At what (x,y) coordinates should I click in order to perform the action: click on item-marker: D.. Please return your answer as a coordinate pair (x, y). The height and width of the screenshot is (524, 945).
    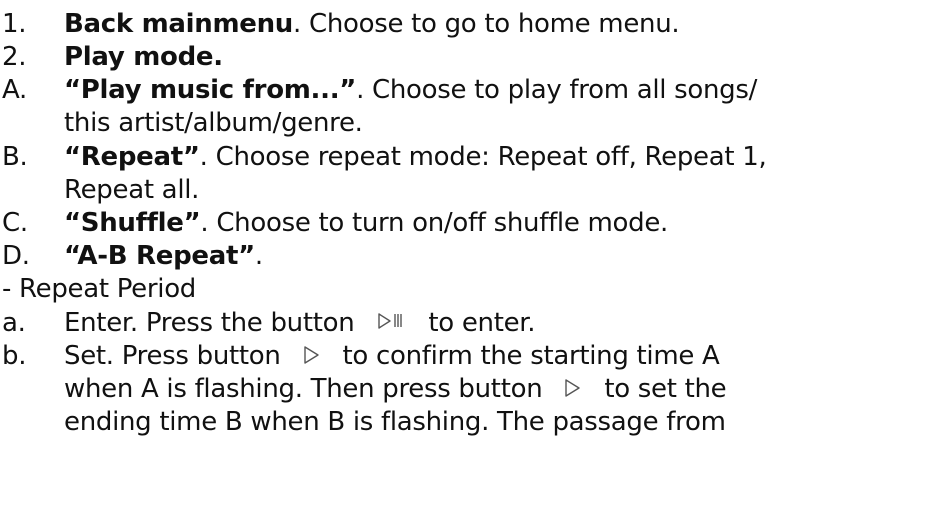
    Looking at the image, I should click on (16, 256).